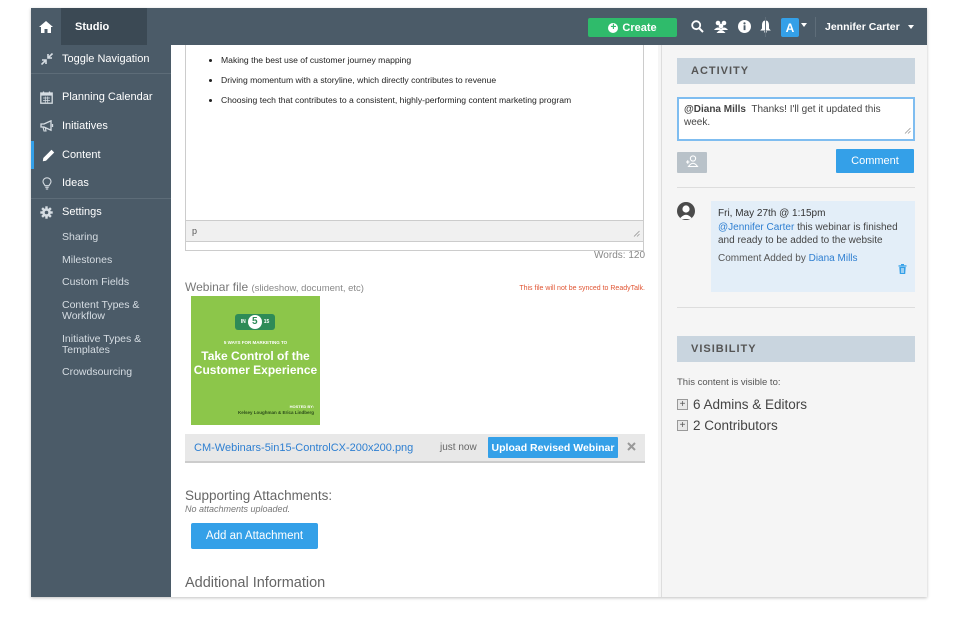  I want to click on search-icon, so click(697, 26).